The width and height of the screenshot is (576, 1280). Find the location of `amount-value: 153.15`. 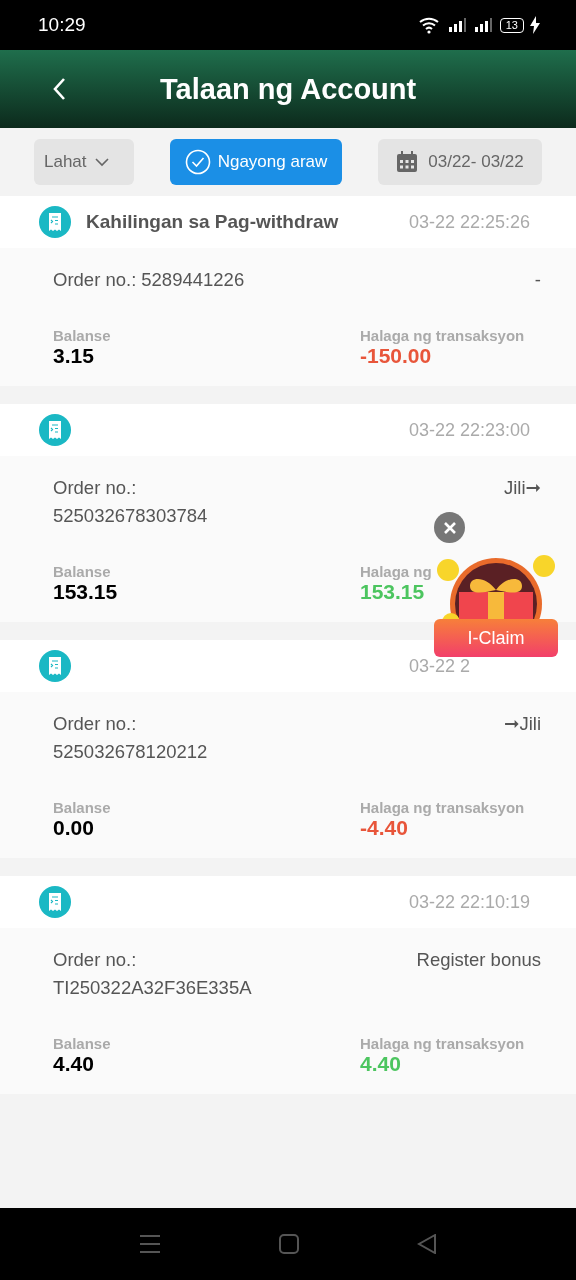

amount-value: 153.15 is located at coordinates (393, 592).